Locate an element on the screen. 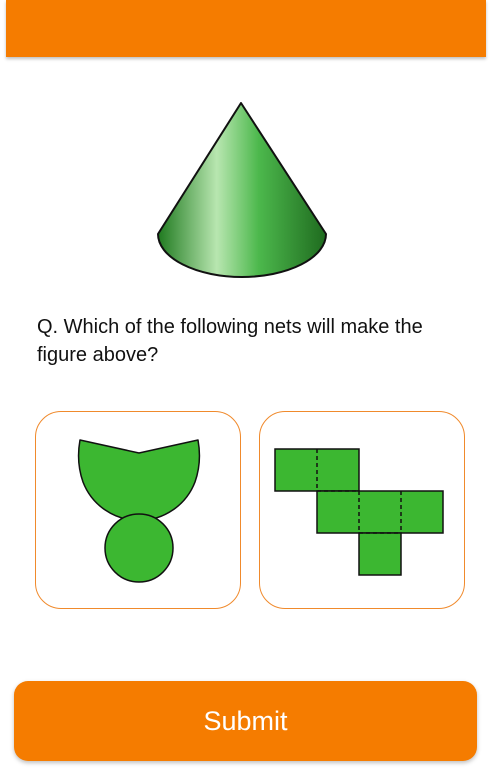 The width and height of the screenshot is (492, 770). cone-net-icon is located at coordinates (139, 511).